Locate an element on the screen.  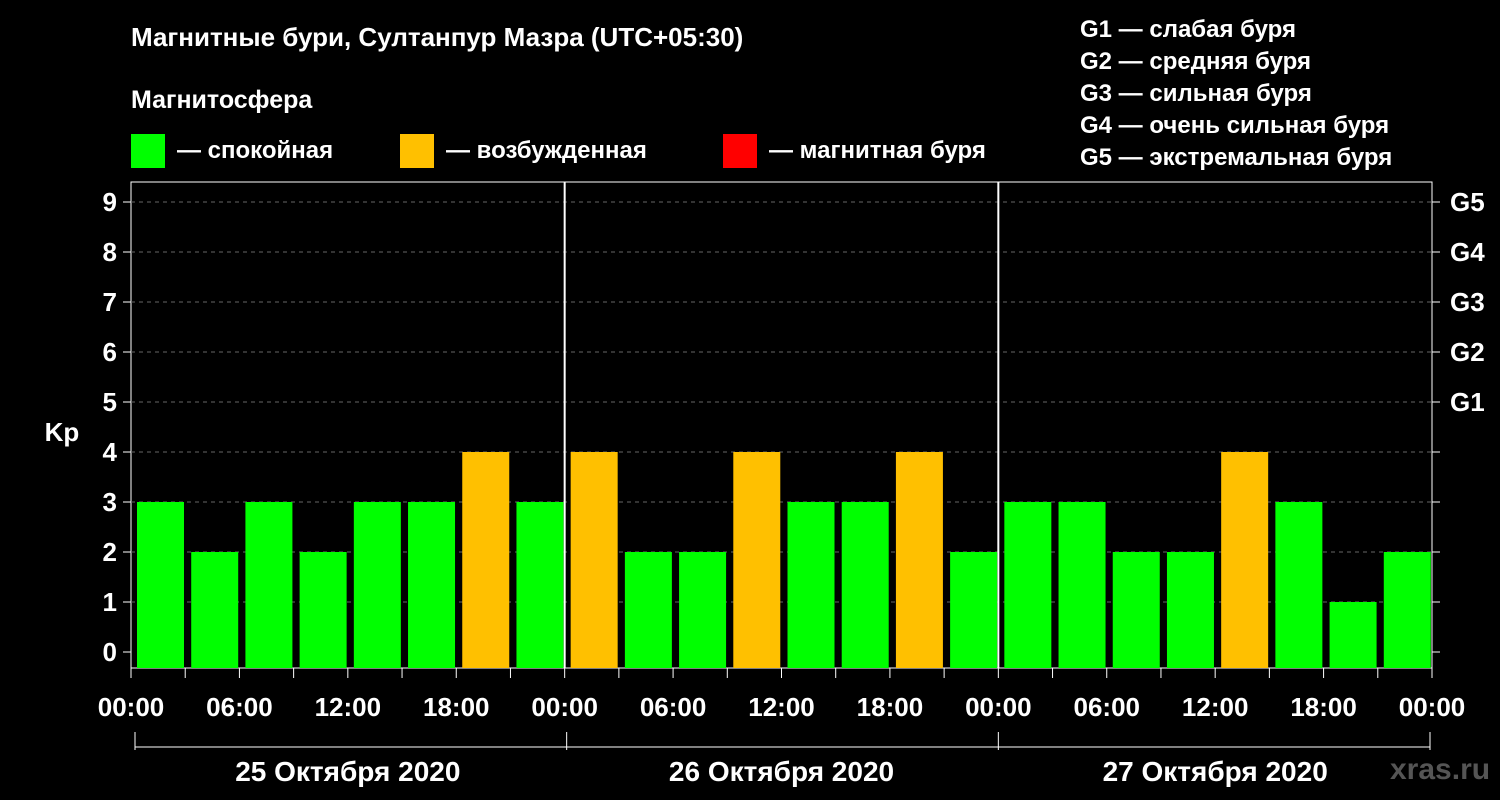
y-tick-label: 0 is located at coordinates (110, 652).